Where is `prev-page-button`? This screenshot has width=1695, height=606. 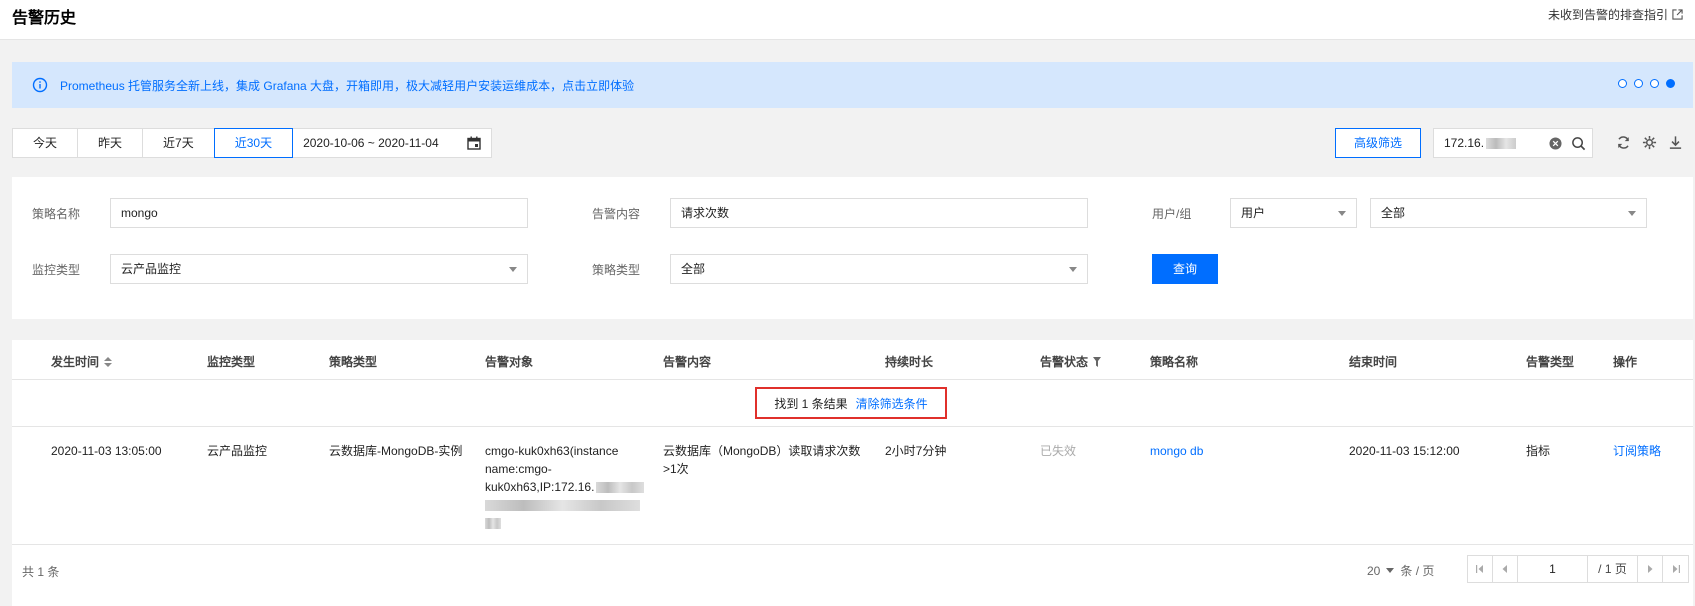
prev-page-button is located at coordinates (1505, 569).